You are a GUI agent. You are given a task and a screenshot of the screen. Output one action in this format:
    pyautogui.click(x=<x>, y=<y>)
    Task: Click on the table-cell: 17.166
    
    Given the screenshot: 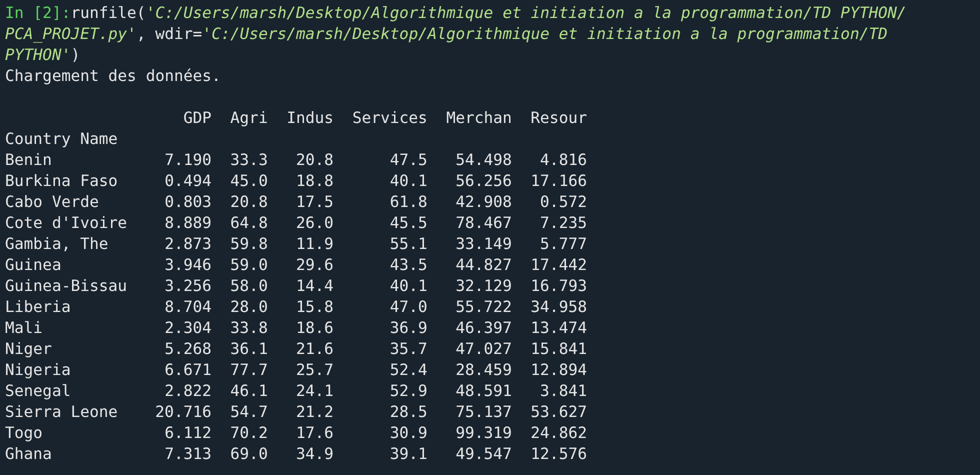 What is the action you would take?
    pyautogui.click(x=558, y=181)
    